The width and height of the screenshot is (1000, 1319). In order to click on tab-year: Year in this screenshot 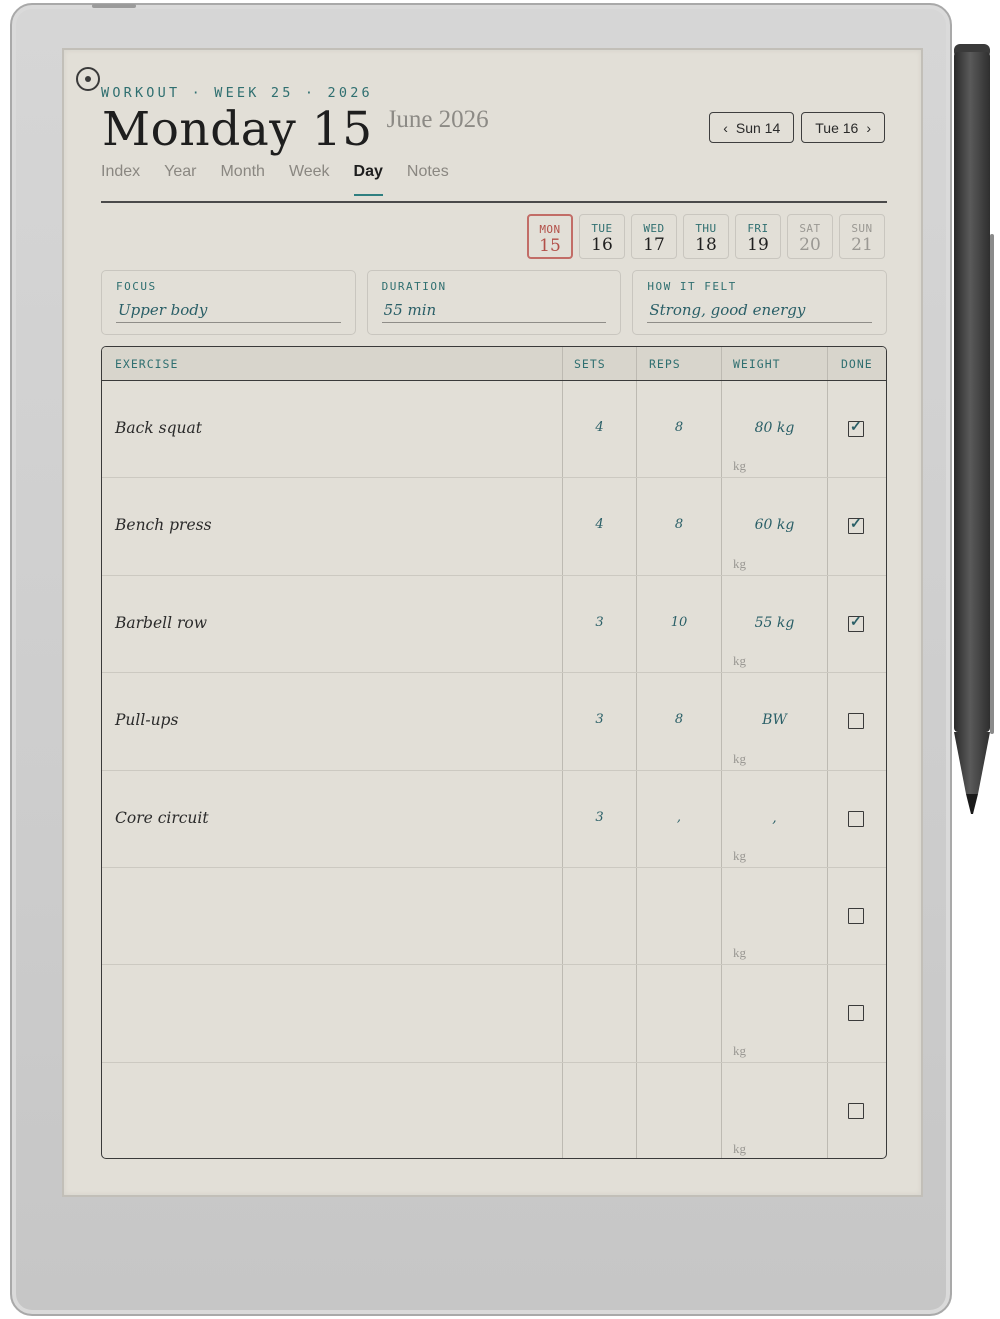, I will do `click(180, 178)`.